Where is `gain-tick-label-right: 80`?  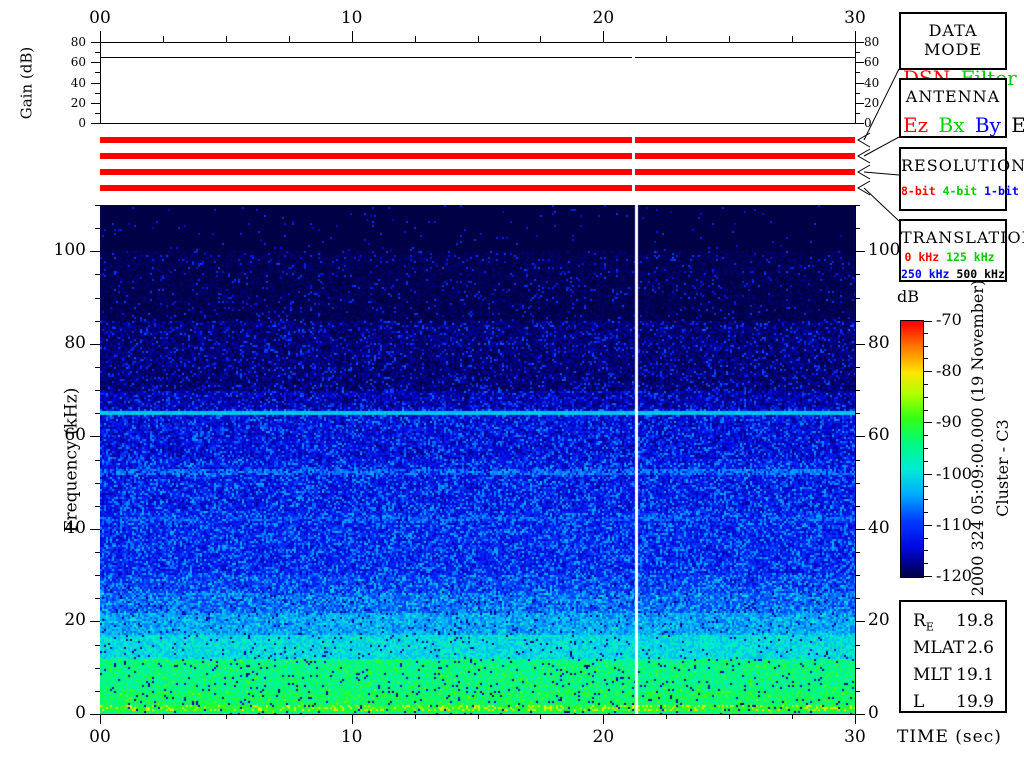
gain-tick-label-right: 80 is located at coordinates (872, 42).